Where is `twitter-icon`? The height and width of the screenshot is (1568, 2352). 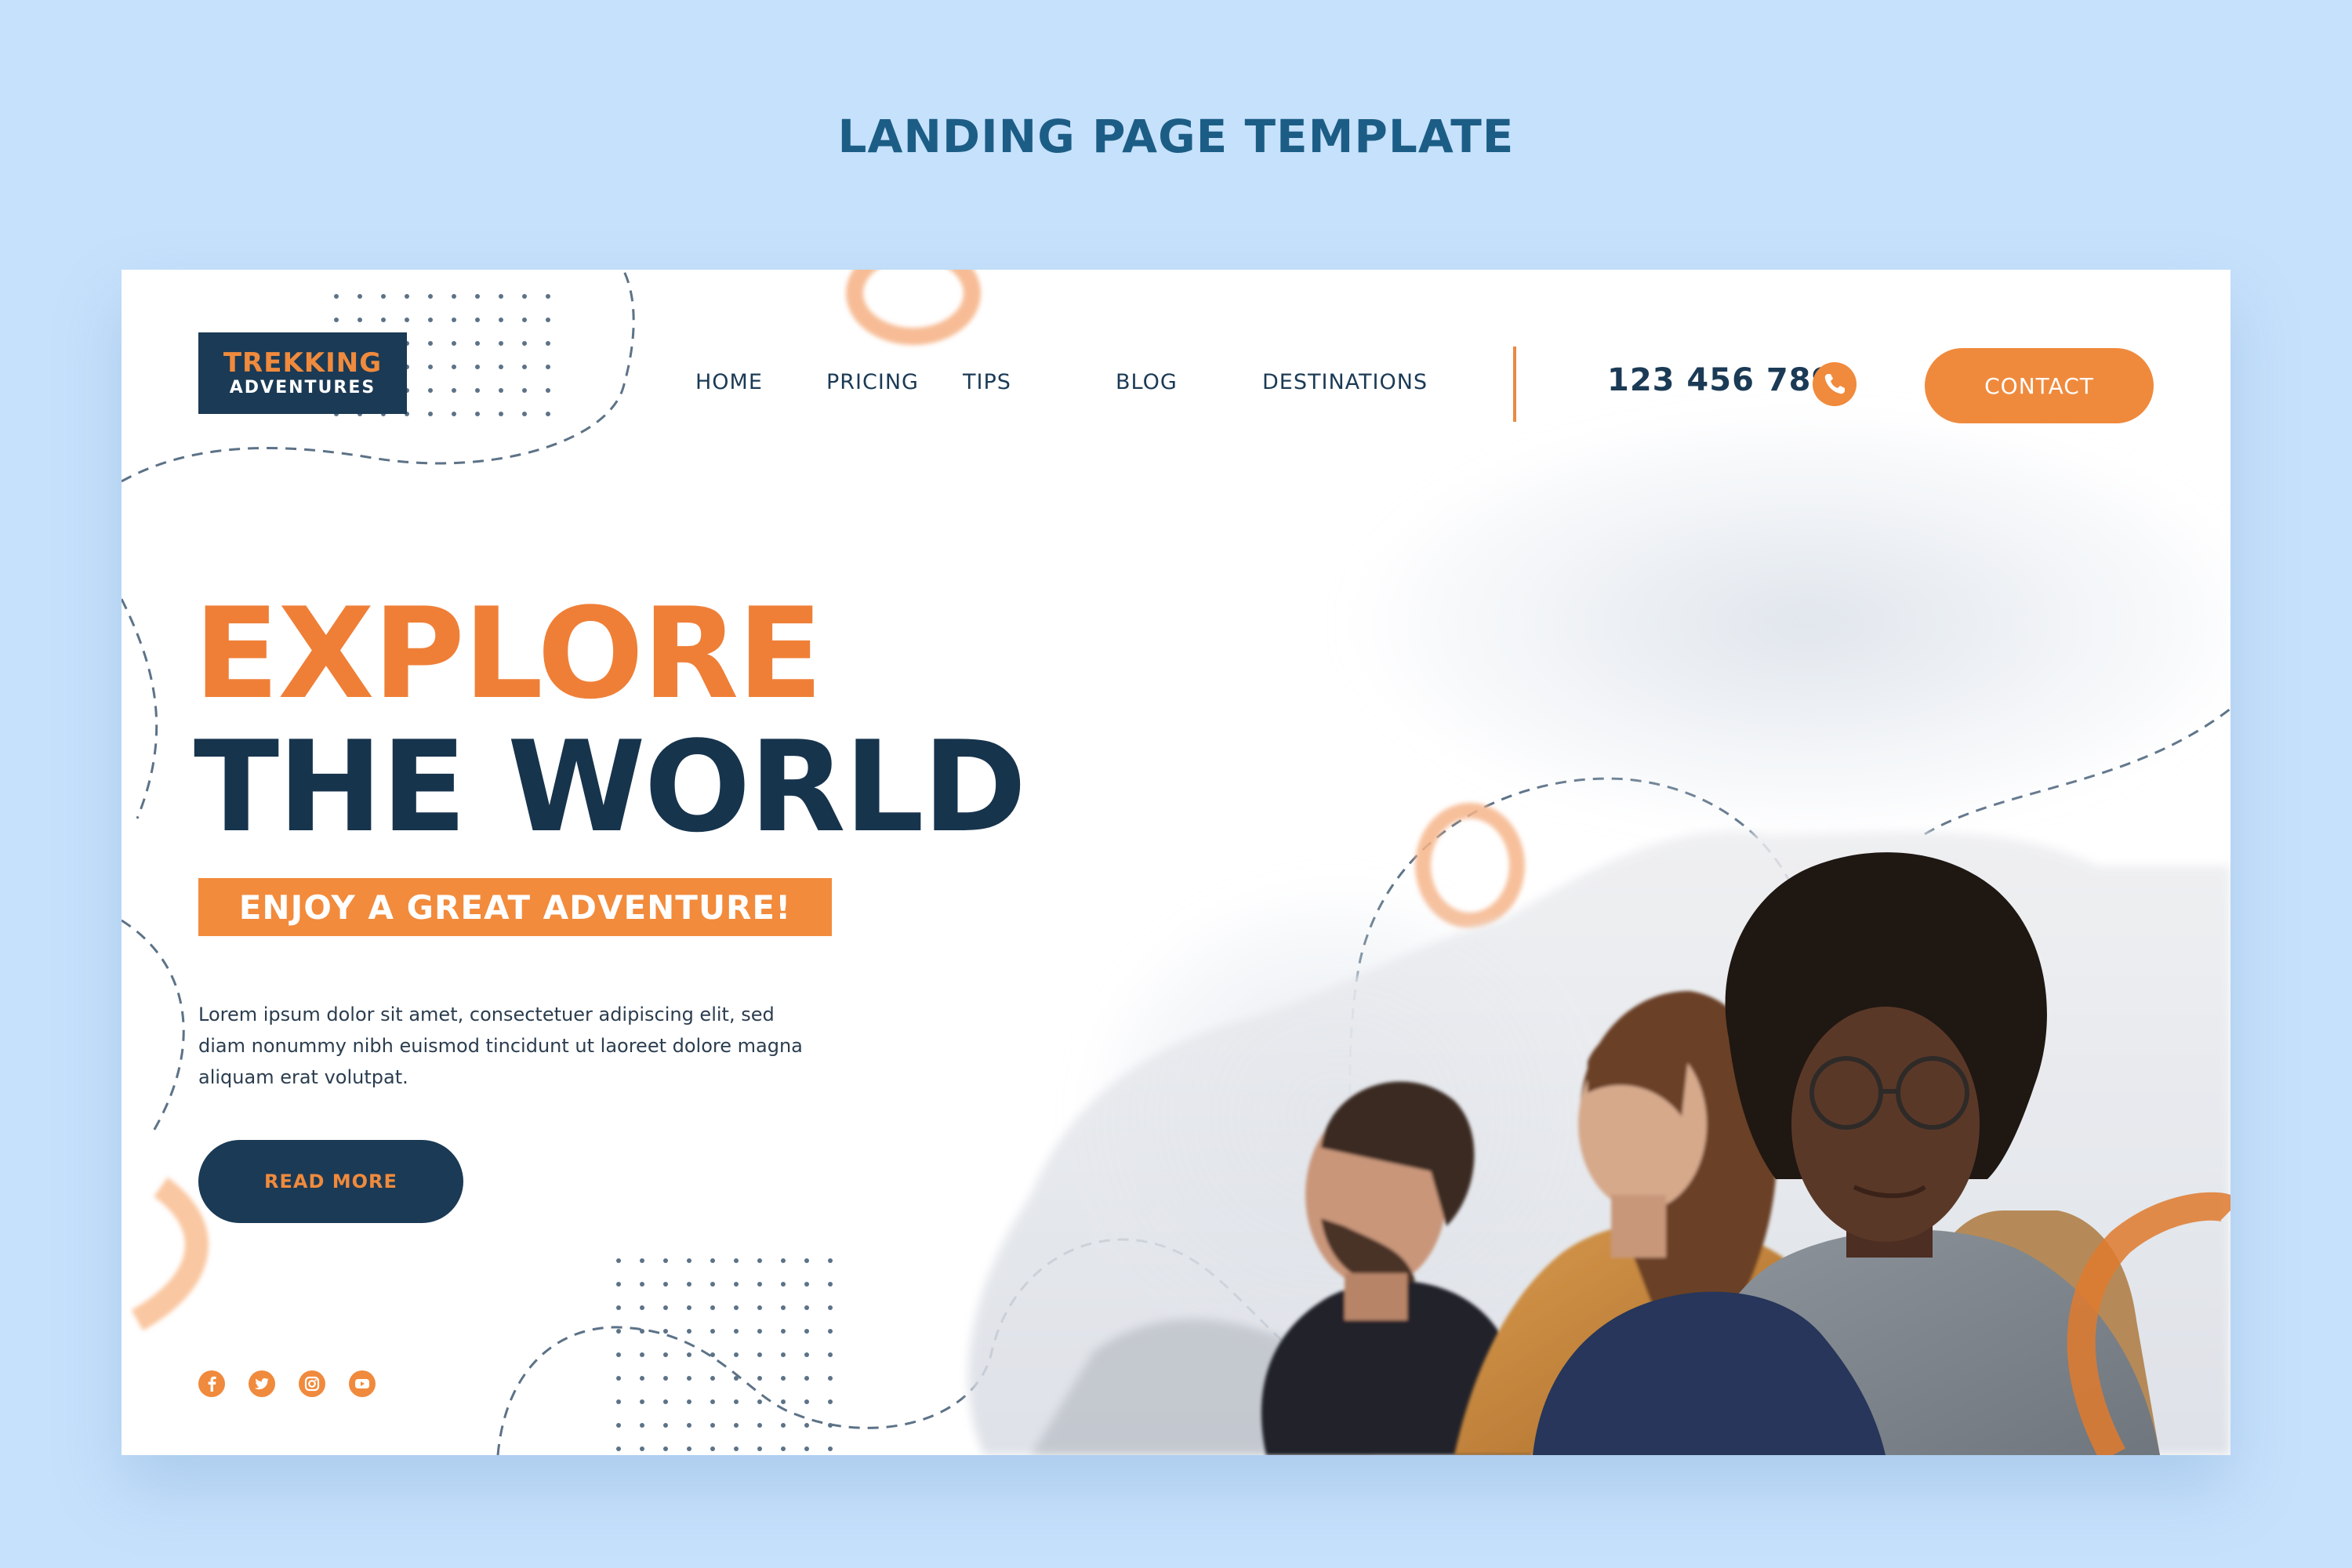
twitter-icon is located at coordinates (262, 1383).